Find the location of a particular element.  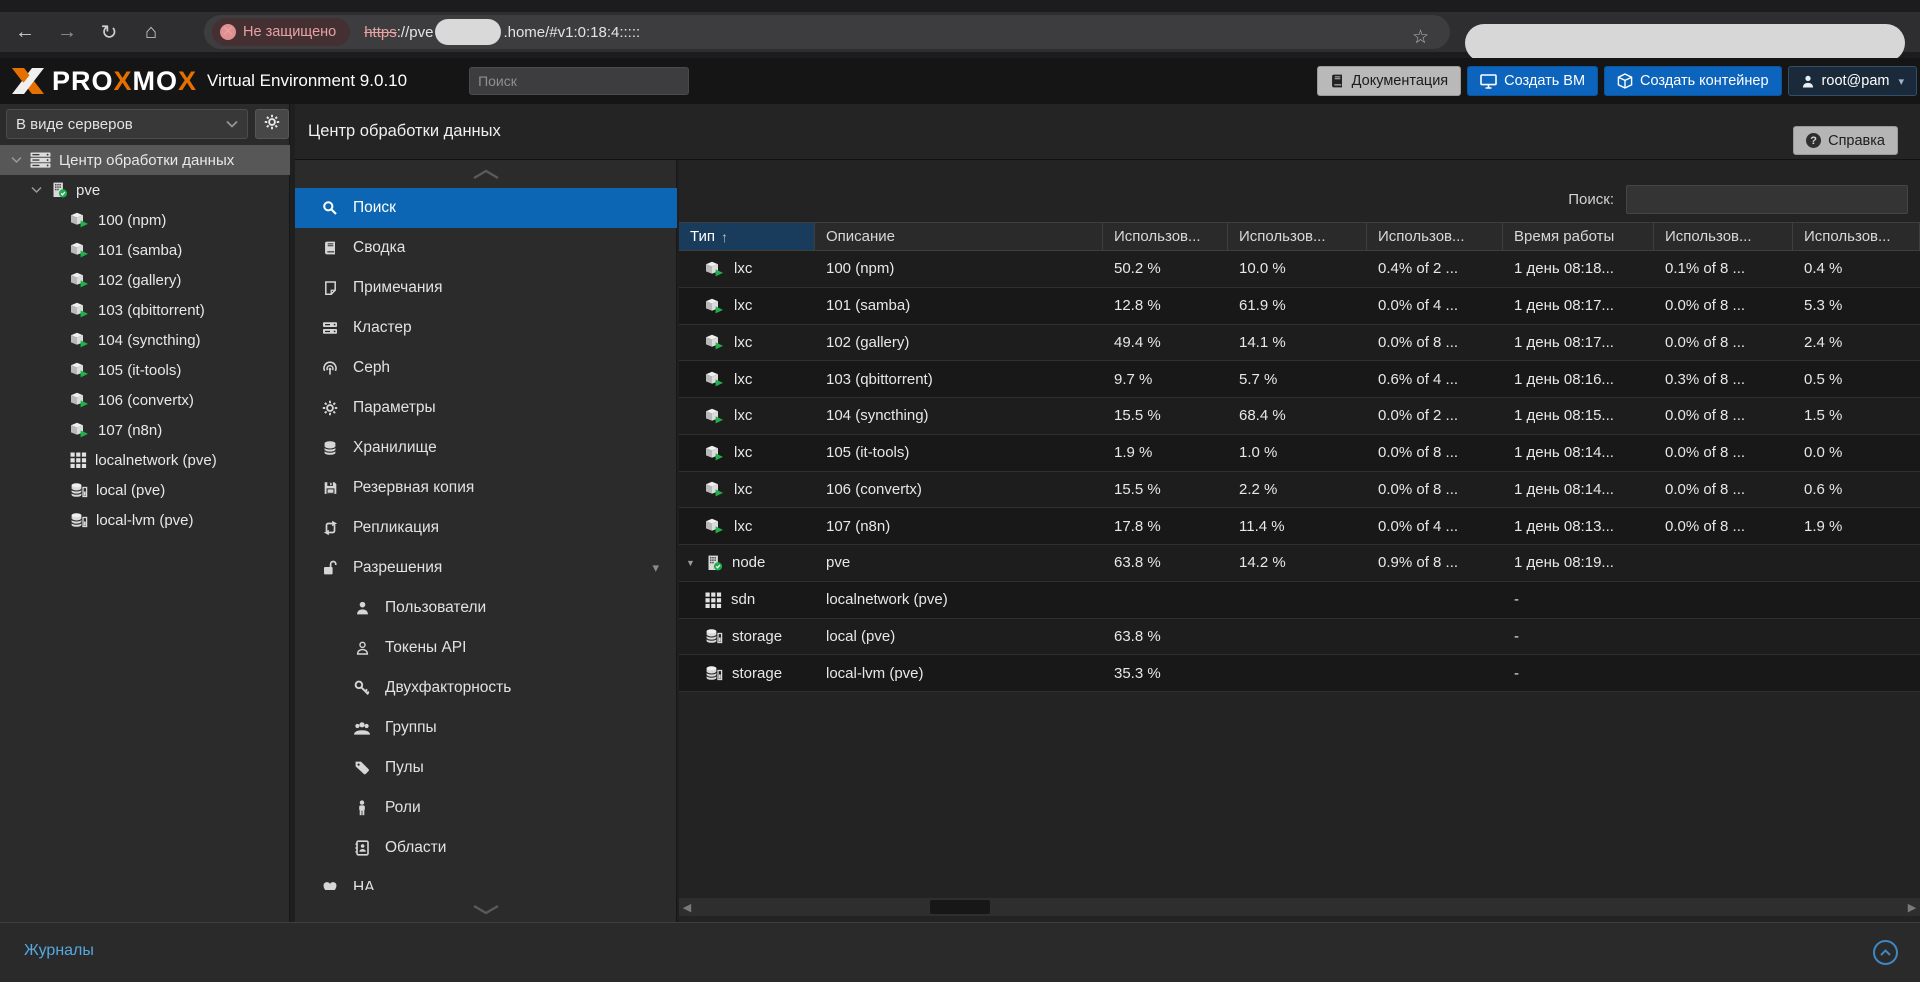

tree-item-106-convertx-: 106 (convertx) is located at coordinates (145, 400).